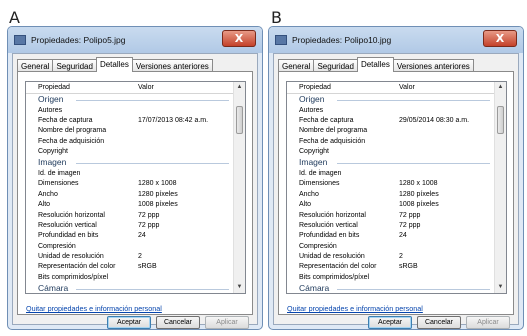 Image resolution: width=527 pixels, height=336 pixels. Describe the element at coordinates (129, 121) in the screenshot. I see `list-item: Fecha de captura 17/07/2013 08:42 a.m.` at that location.